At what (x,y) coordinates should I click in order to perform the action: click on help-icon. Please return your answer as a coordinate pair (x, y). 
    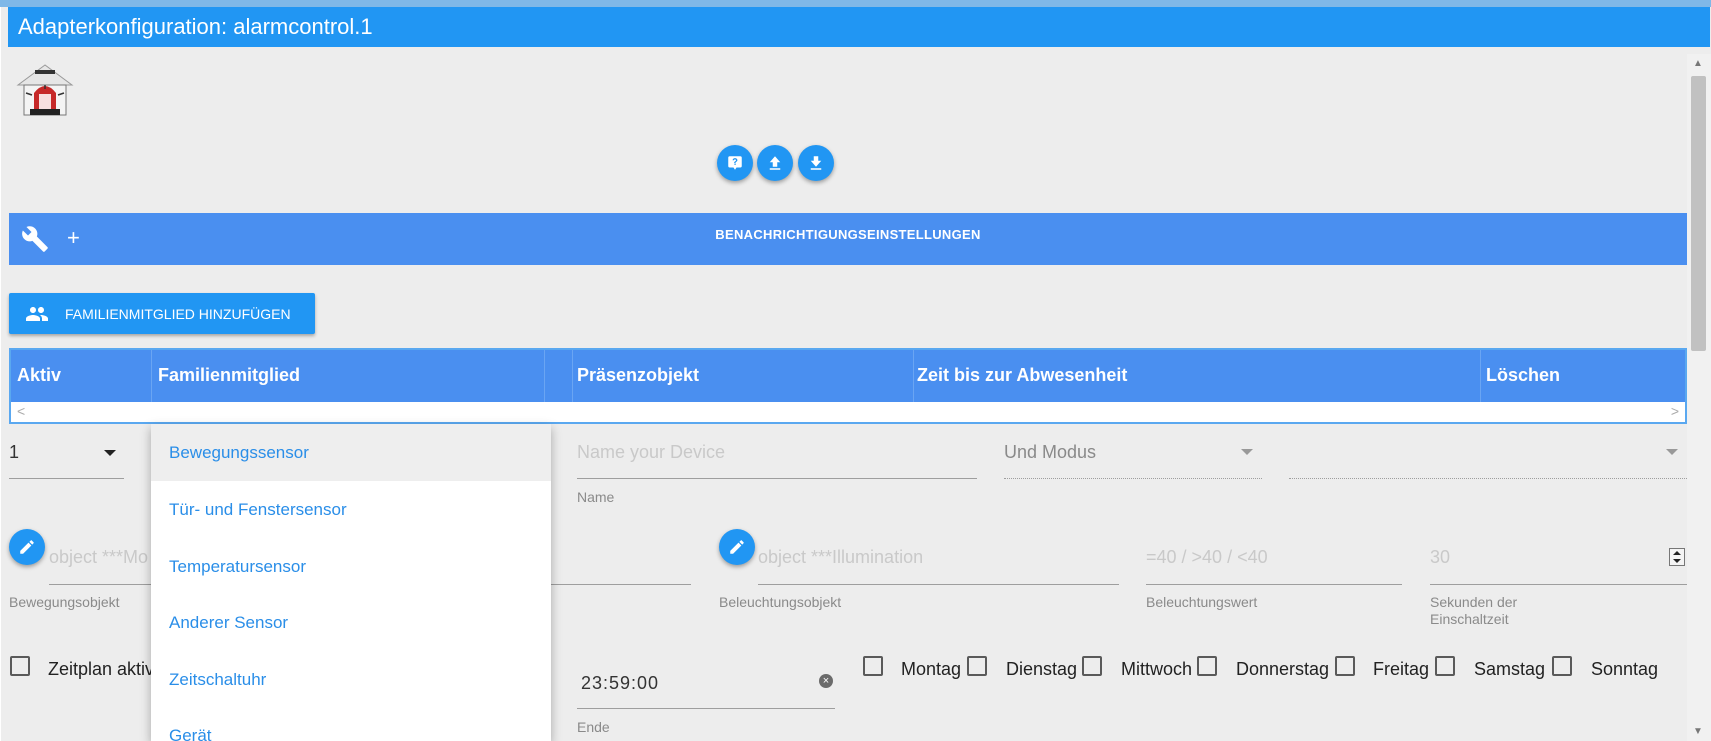
    Looking at the image, I should click on (735, 163).